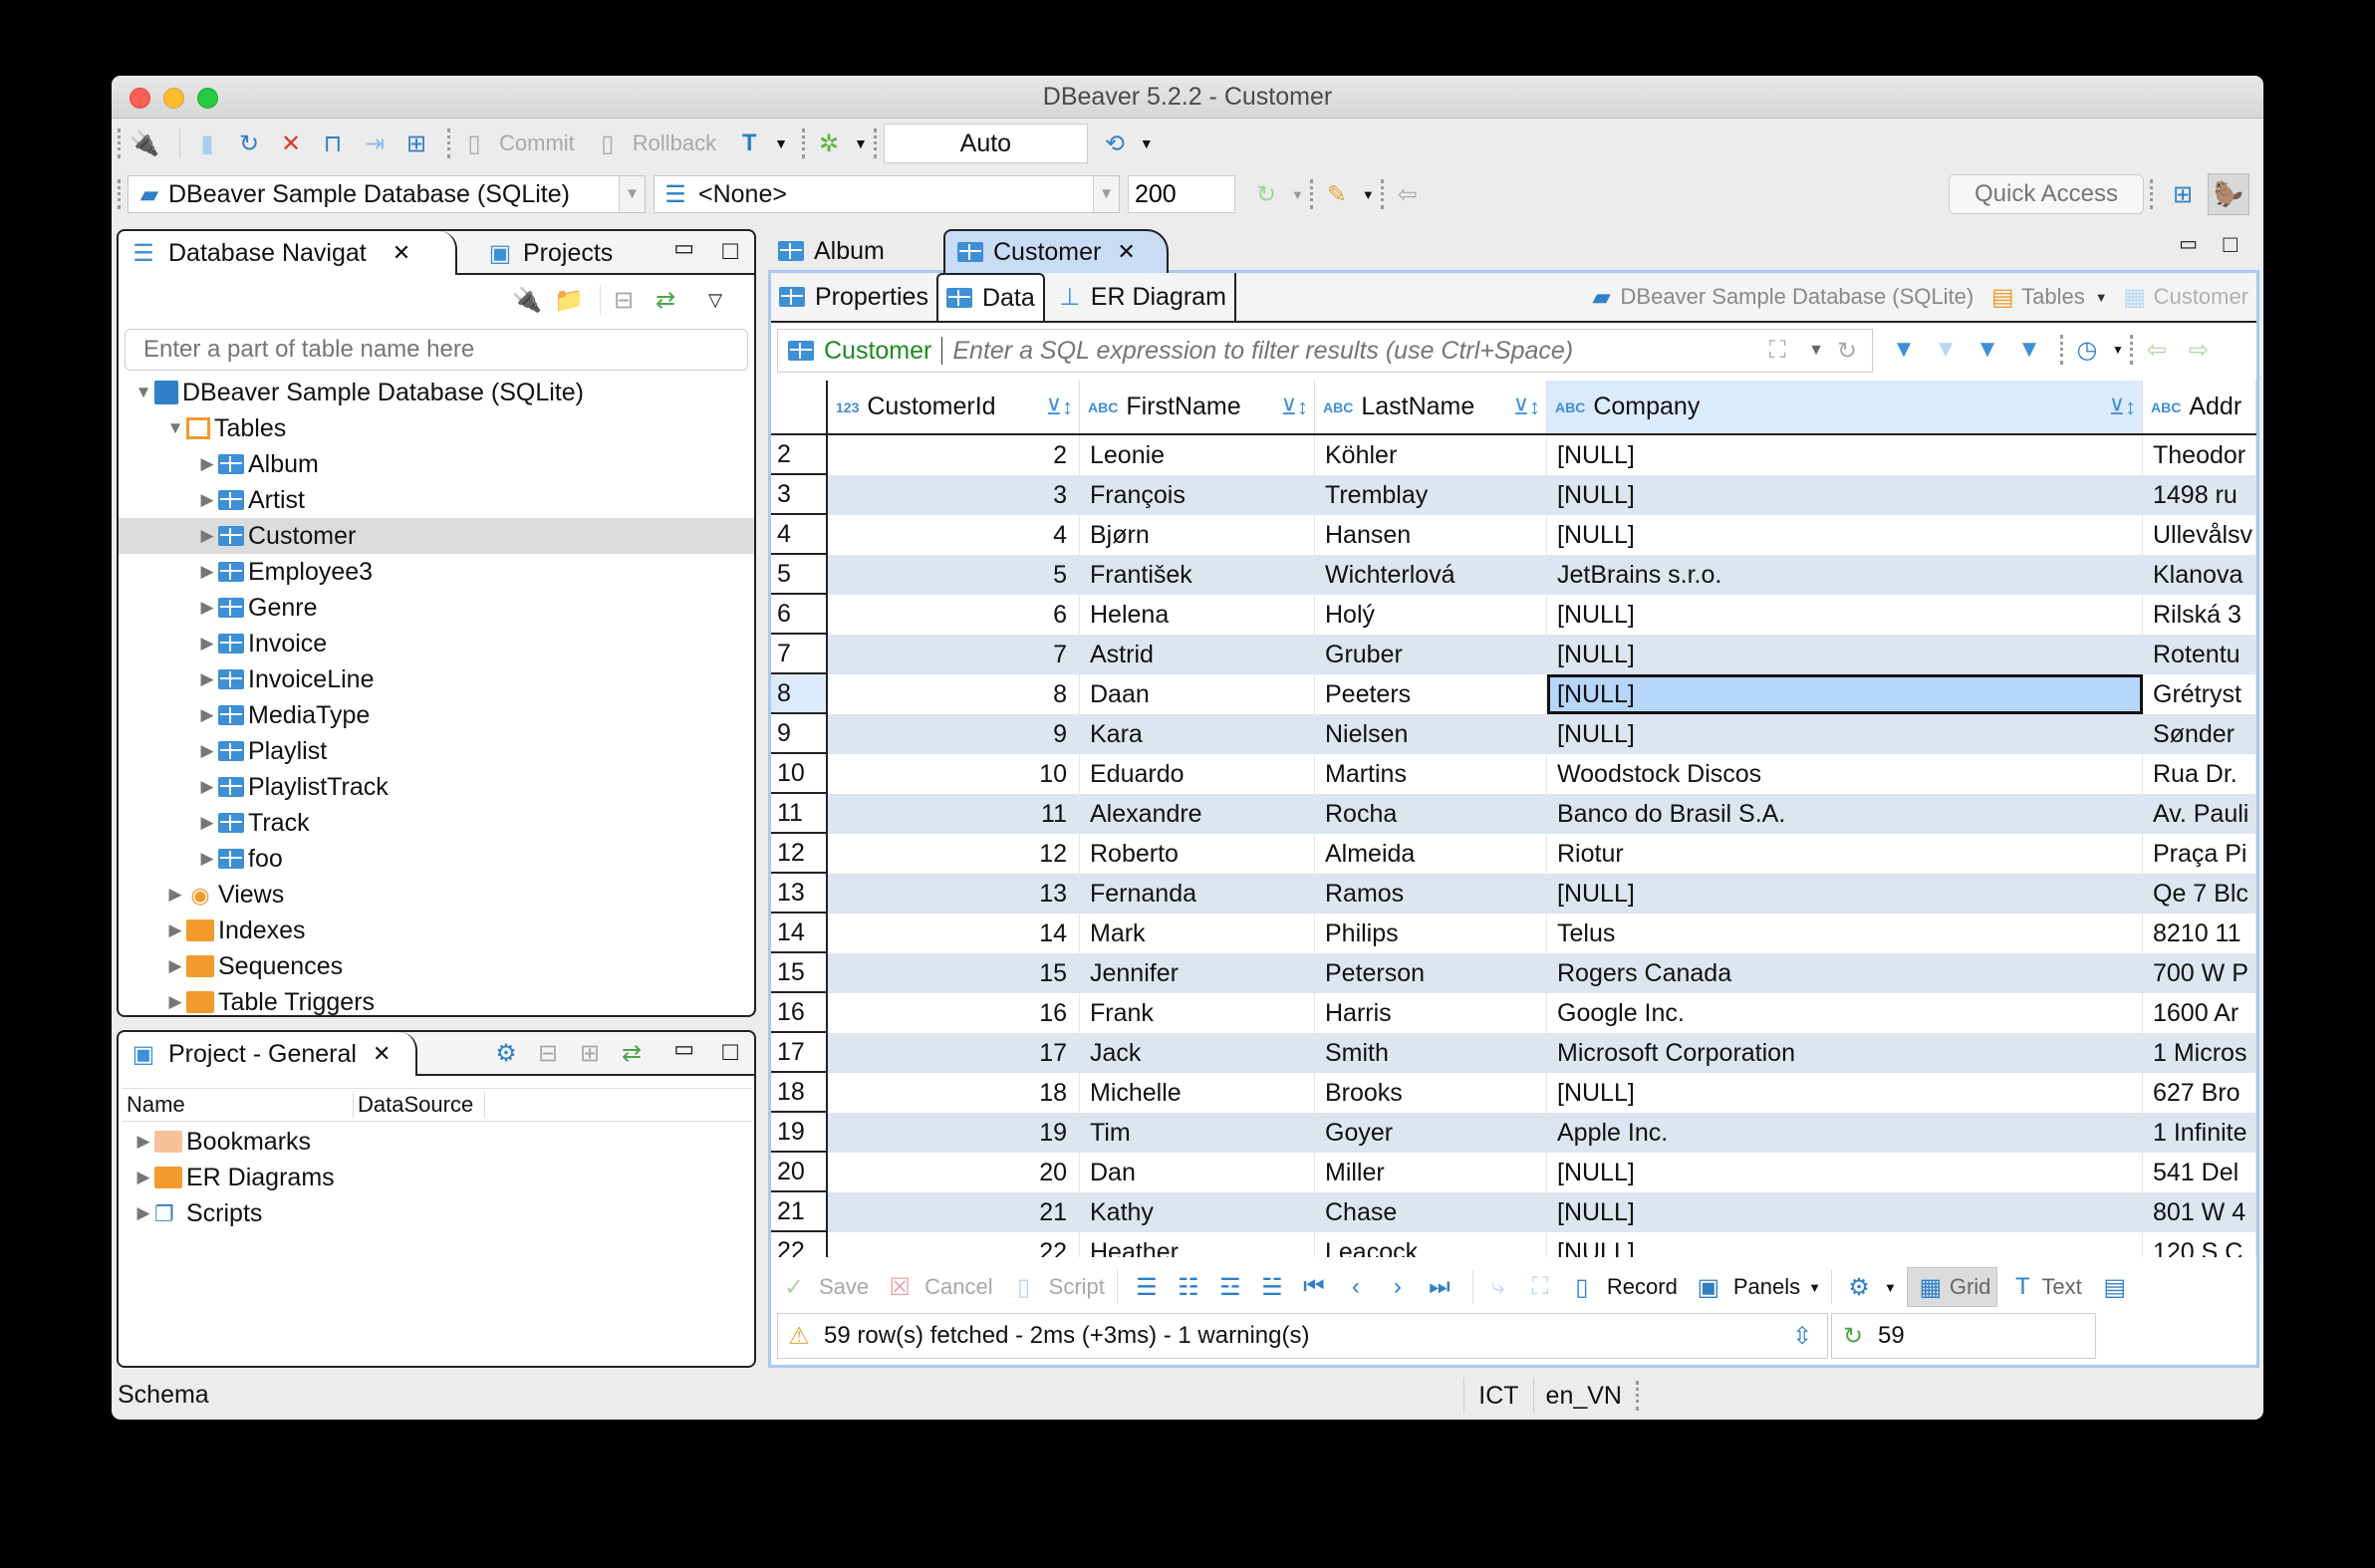 This screenshot has width=2375, height=1568. Describe the element at coordinates (140, 98) in the screenshot. I see `close-window-button` at that location.